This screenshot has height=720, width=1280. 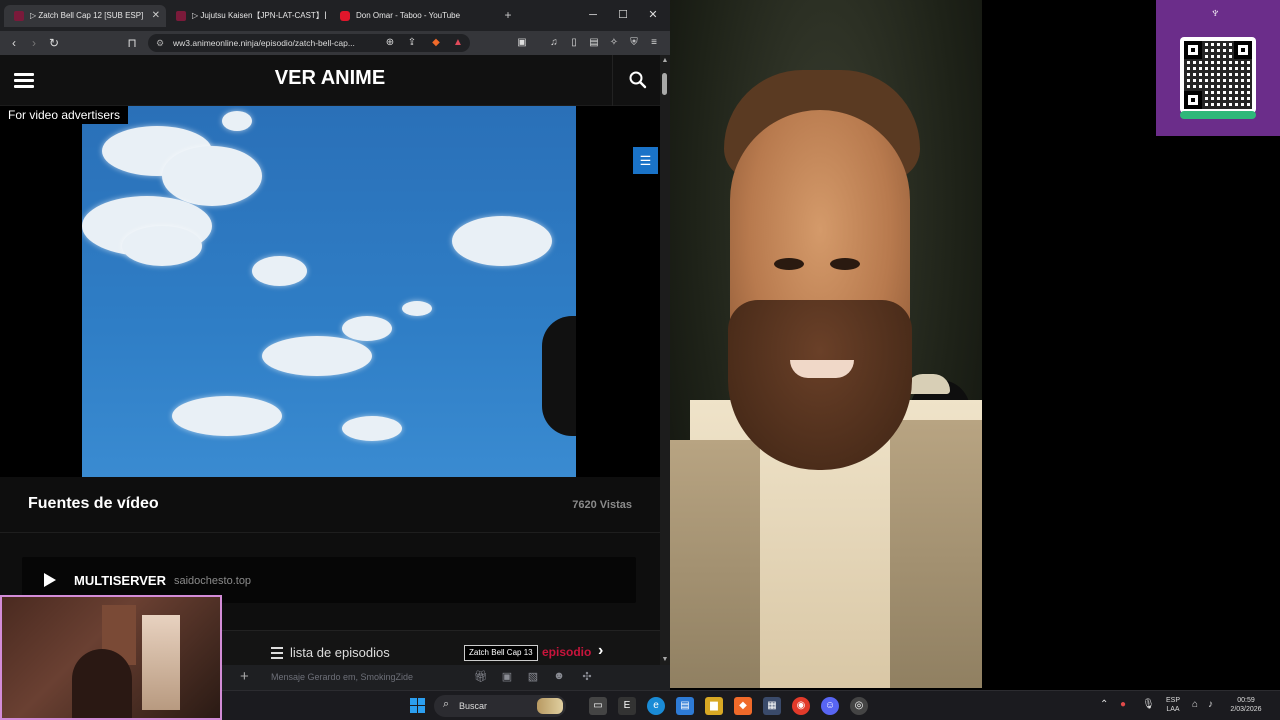 What do you see at coordinates (93, 503) in the screenshot?
I see `sources-title: Fuentes de vídeo` at bounding box center [93, 503].